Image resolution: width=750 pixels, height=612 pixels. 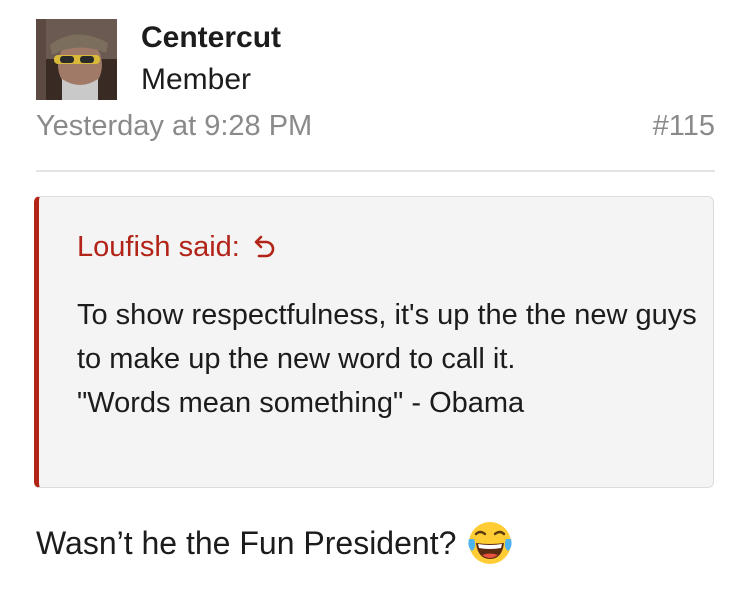 What do you see at coordinates (264, 246) in the screenshot?
I see `jump-to-quote-arrow-icon` at bounding box center [264, 246].